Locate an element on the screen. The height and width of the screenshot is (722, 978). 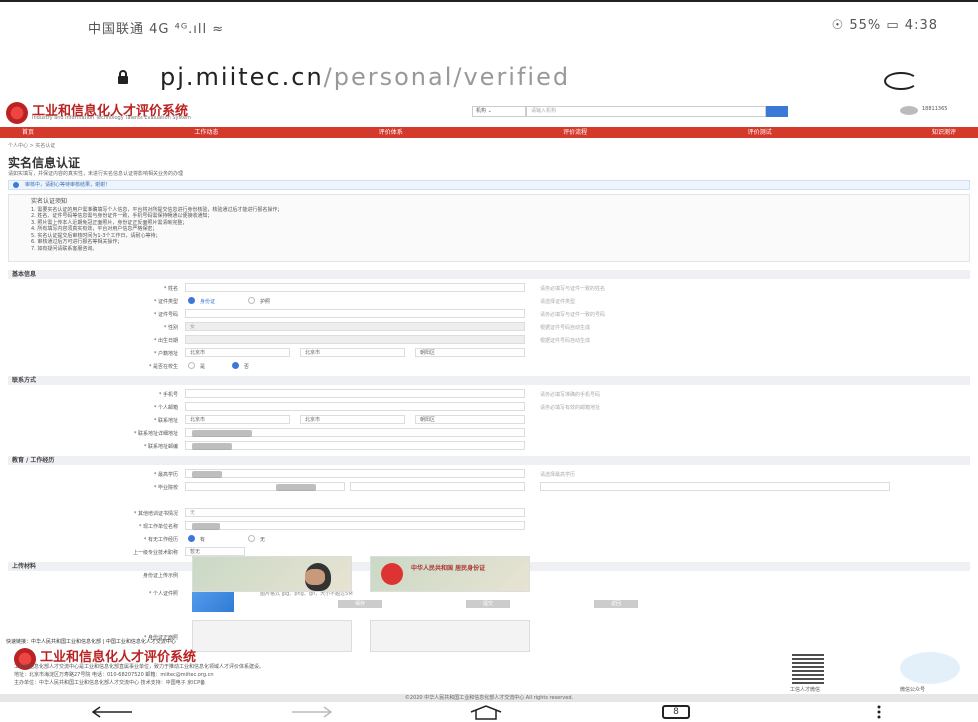
field-label: * 证件类型 is located at coordinates (165, 302).